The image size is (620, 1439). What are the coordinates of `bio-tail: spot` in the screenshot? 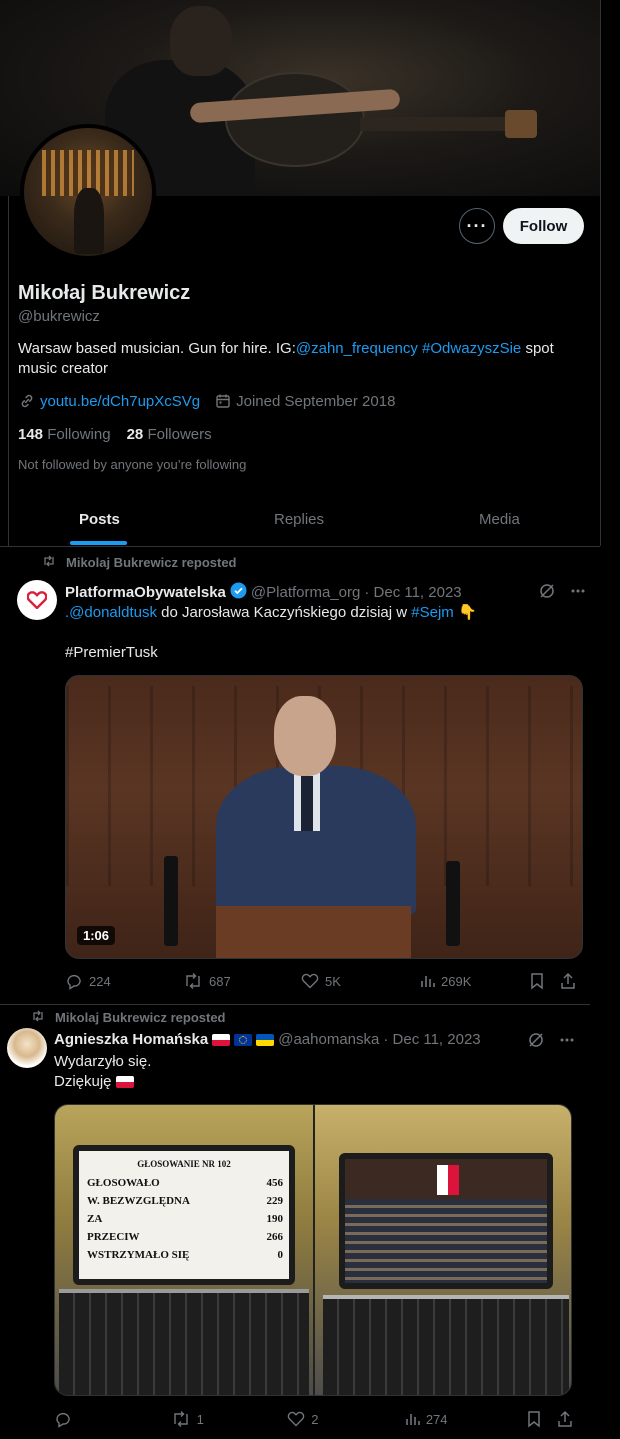 It's located at (539, 348).